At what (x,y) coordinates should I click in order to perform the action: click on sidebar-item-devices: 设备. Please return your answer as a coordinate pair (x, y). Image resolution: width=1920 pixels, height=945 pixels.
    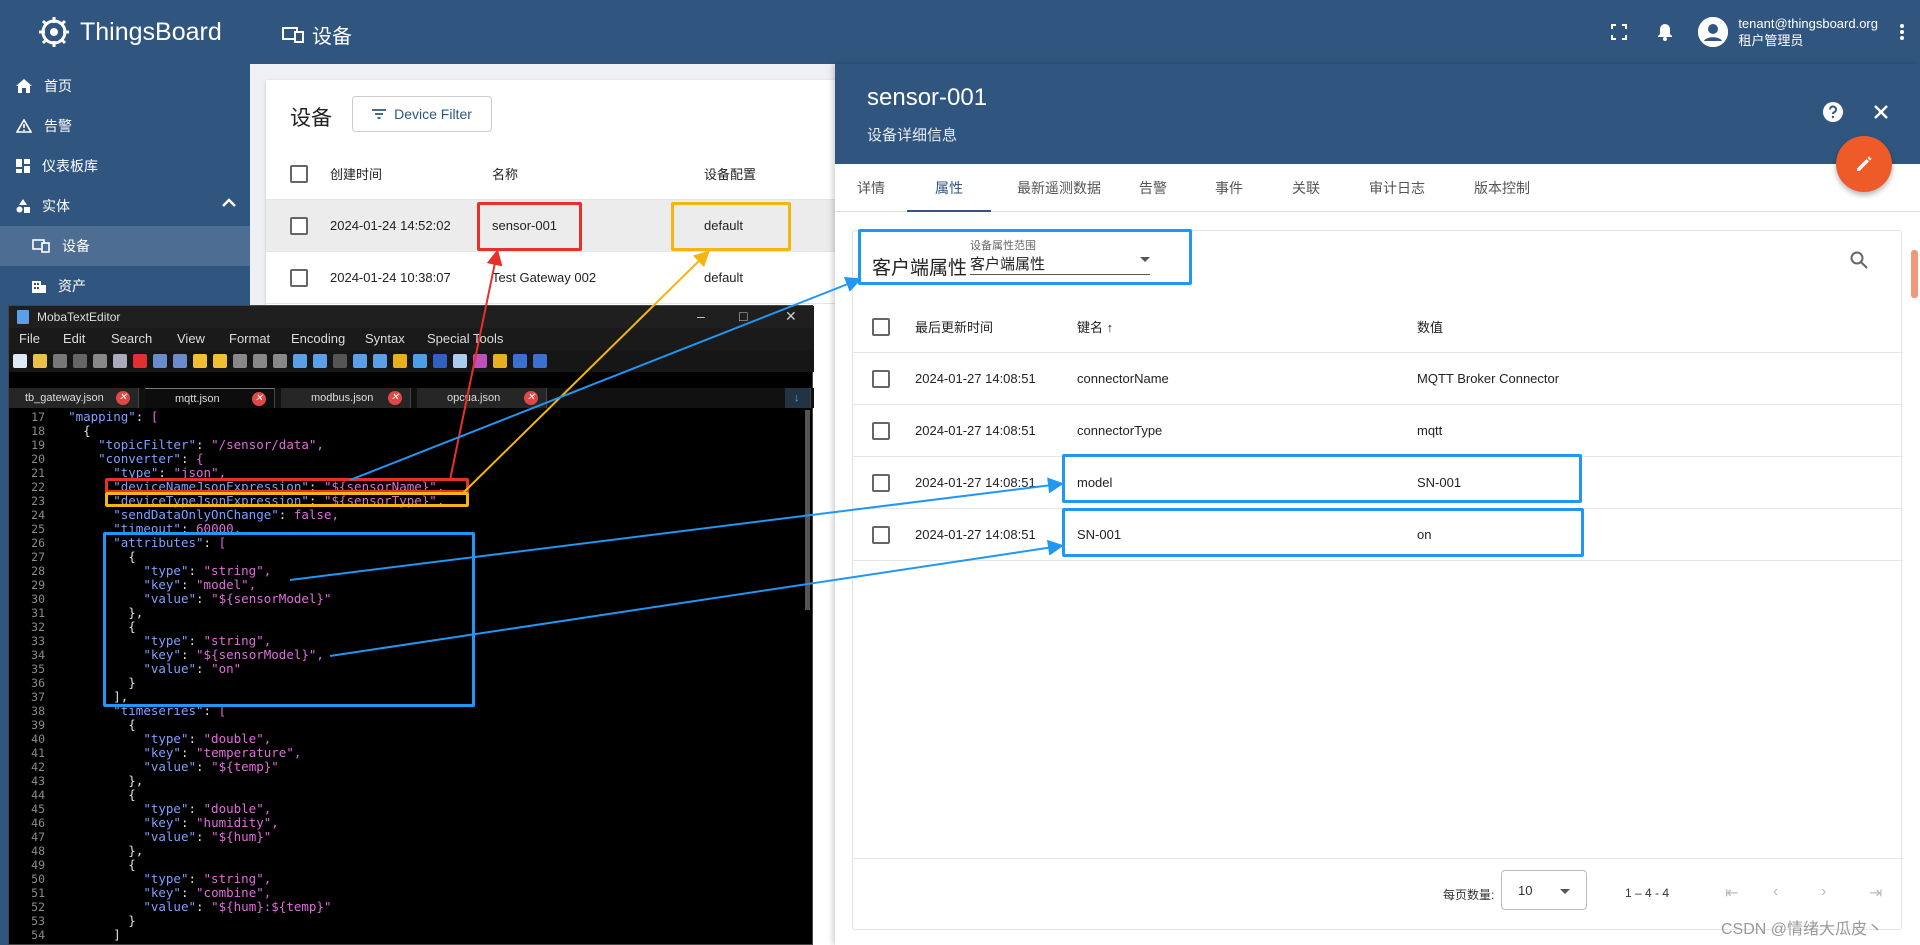
    Looking at the image, I should click on (125, 246).